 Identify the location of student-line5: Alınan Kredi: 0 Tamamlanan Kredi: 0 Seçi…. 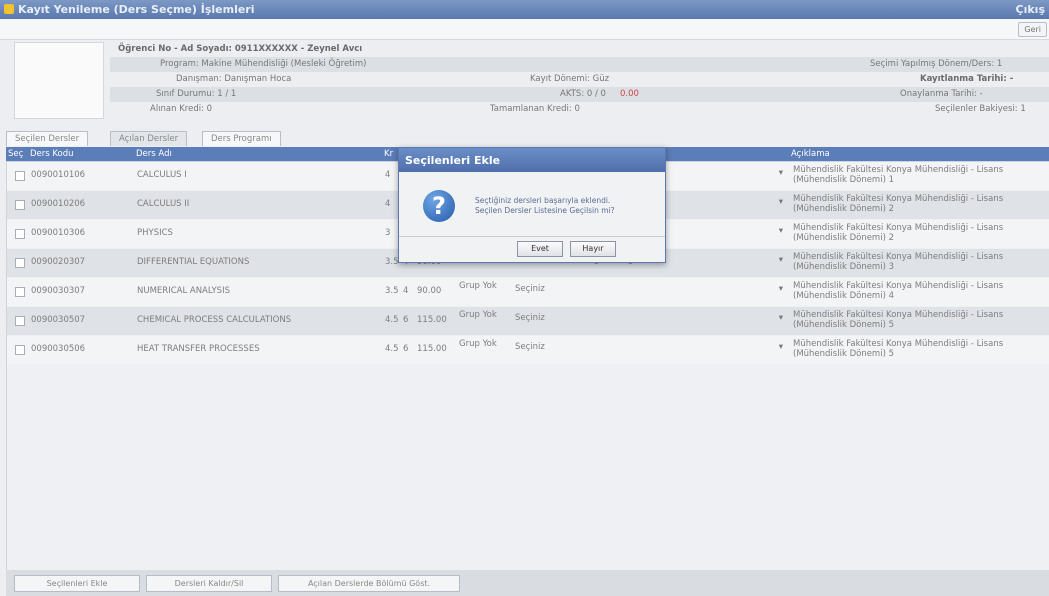
(588, 109).